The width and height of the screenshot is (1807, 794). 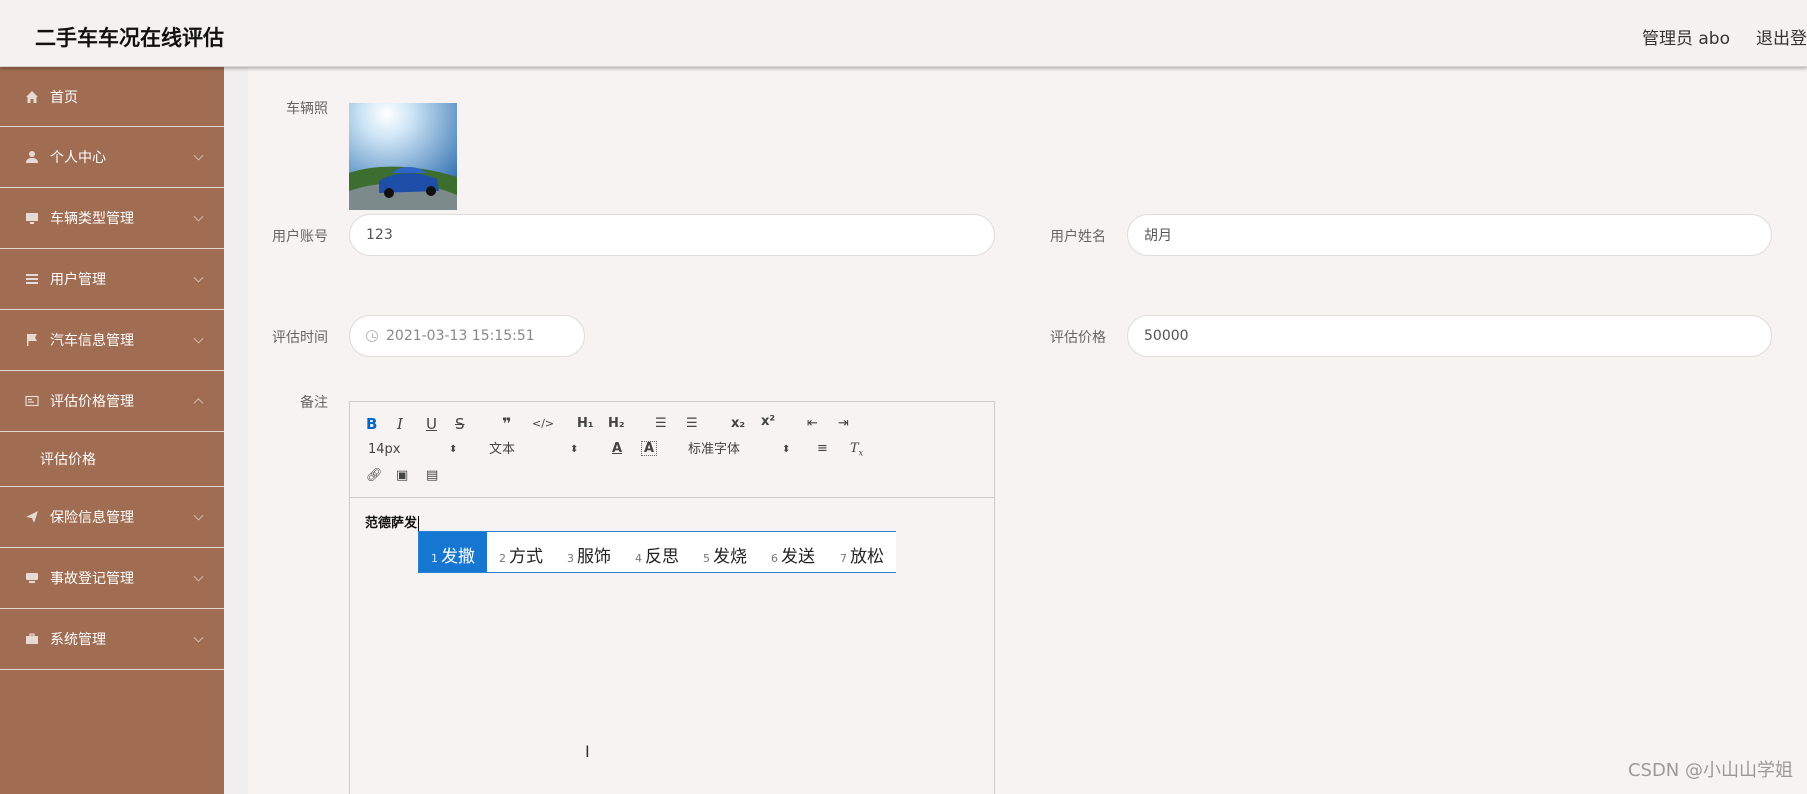 I want to click on sidebar-item-accident: 事故登记管理, so click(x=112, y=578).